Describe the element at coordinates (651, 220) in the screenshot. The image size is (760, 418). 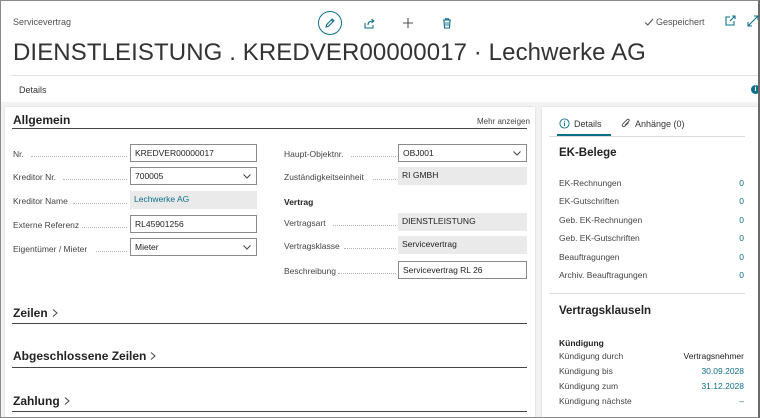
I see `geb-ek-rechnungen-row: Geb. EK-Rechnungen 0` at that location.